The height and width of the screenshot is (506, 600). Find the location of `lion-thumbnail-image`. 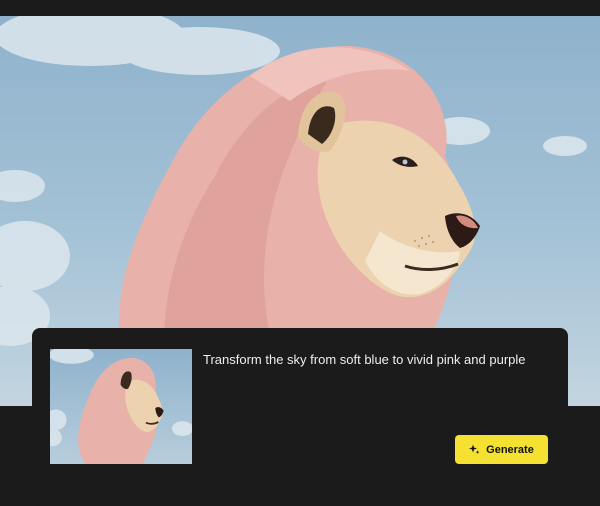

lion-thumbnail-image is located at coordinates (121, 406).